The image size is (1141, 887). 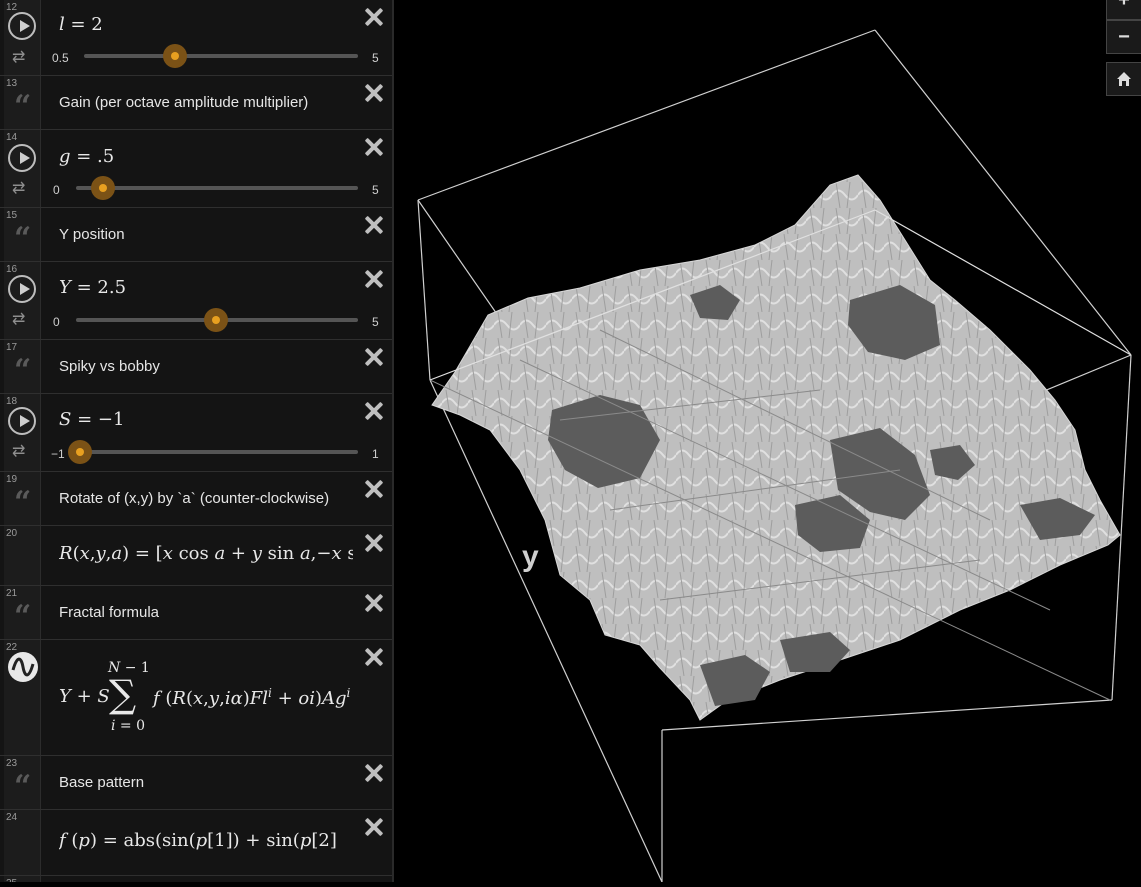 I want to click on row-index: 15, so click(x=12, y=215).